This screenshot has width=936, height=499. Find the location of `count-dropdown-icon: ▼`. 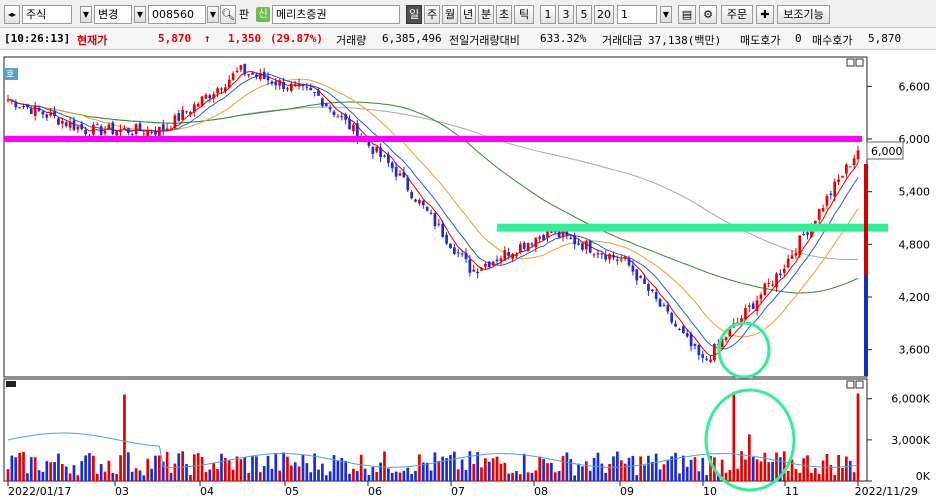

count-dropdown-icon: ▼ is located at coordinates (666, 14).